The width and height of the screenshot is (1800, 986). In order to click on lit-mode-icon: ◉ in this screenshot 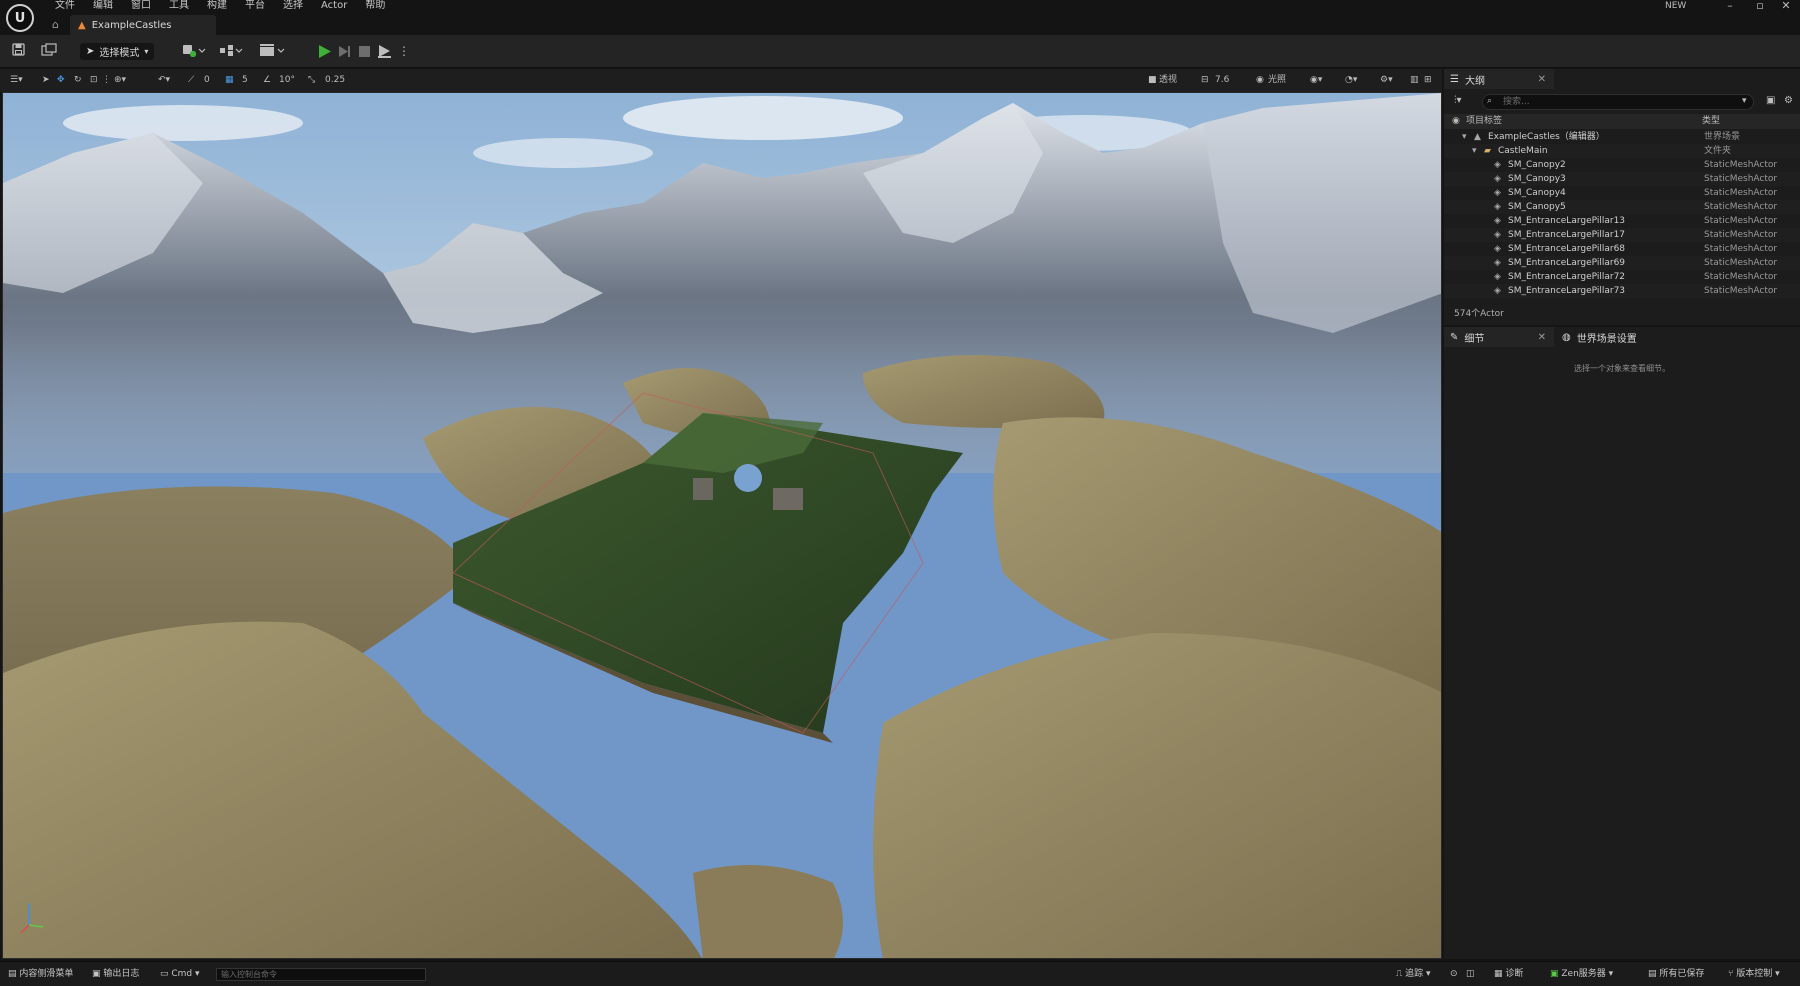, I will do `click(1260, 80)`.